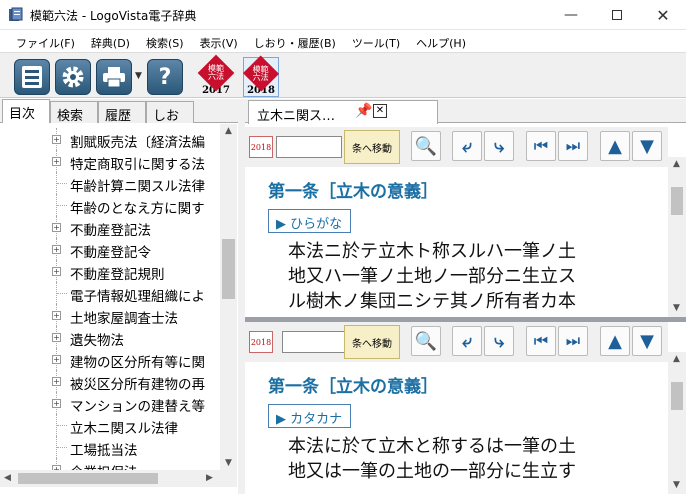 The image size is (686, 494). Describe the element at coordinates (111, 41) in the screenshot. I see `menu-dictionary: 辞典(D)` at that location.